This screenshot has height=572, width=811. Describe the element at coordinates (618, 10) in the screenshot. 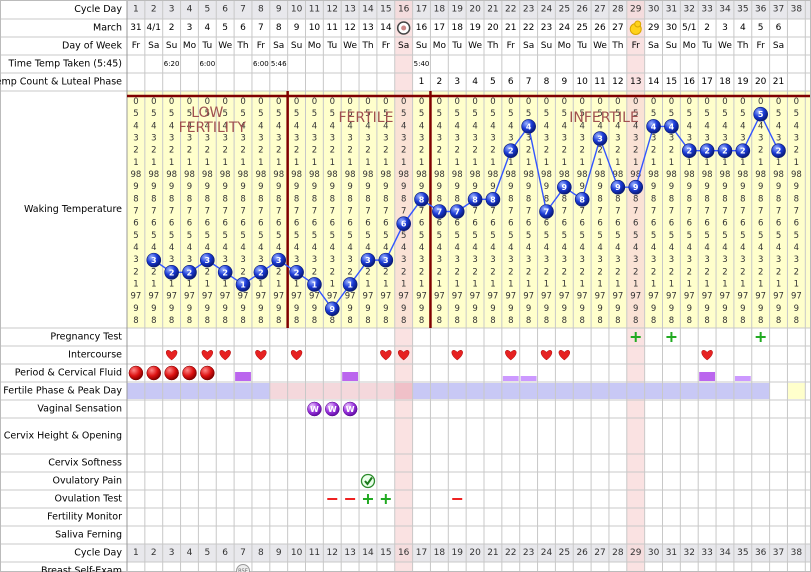

I see `cycle-day-number: 28` at that location.